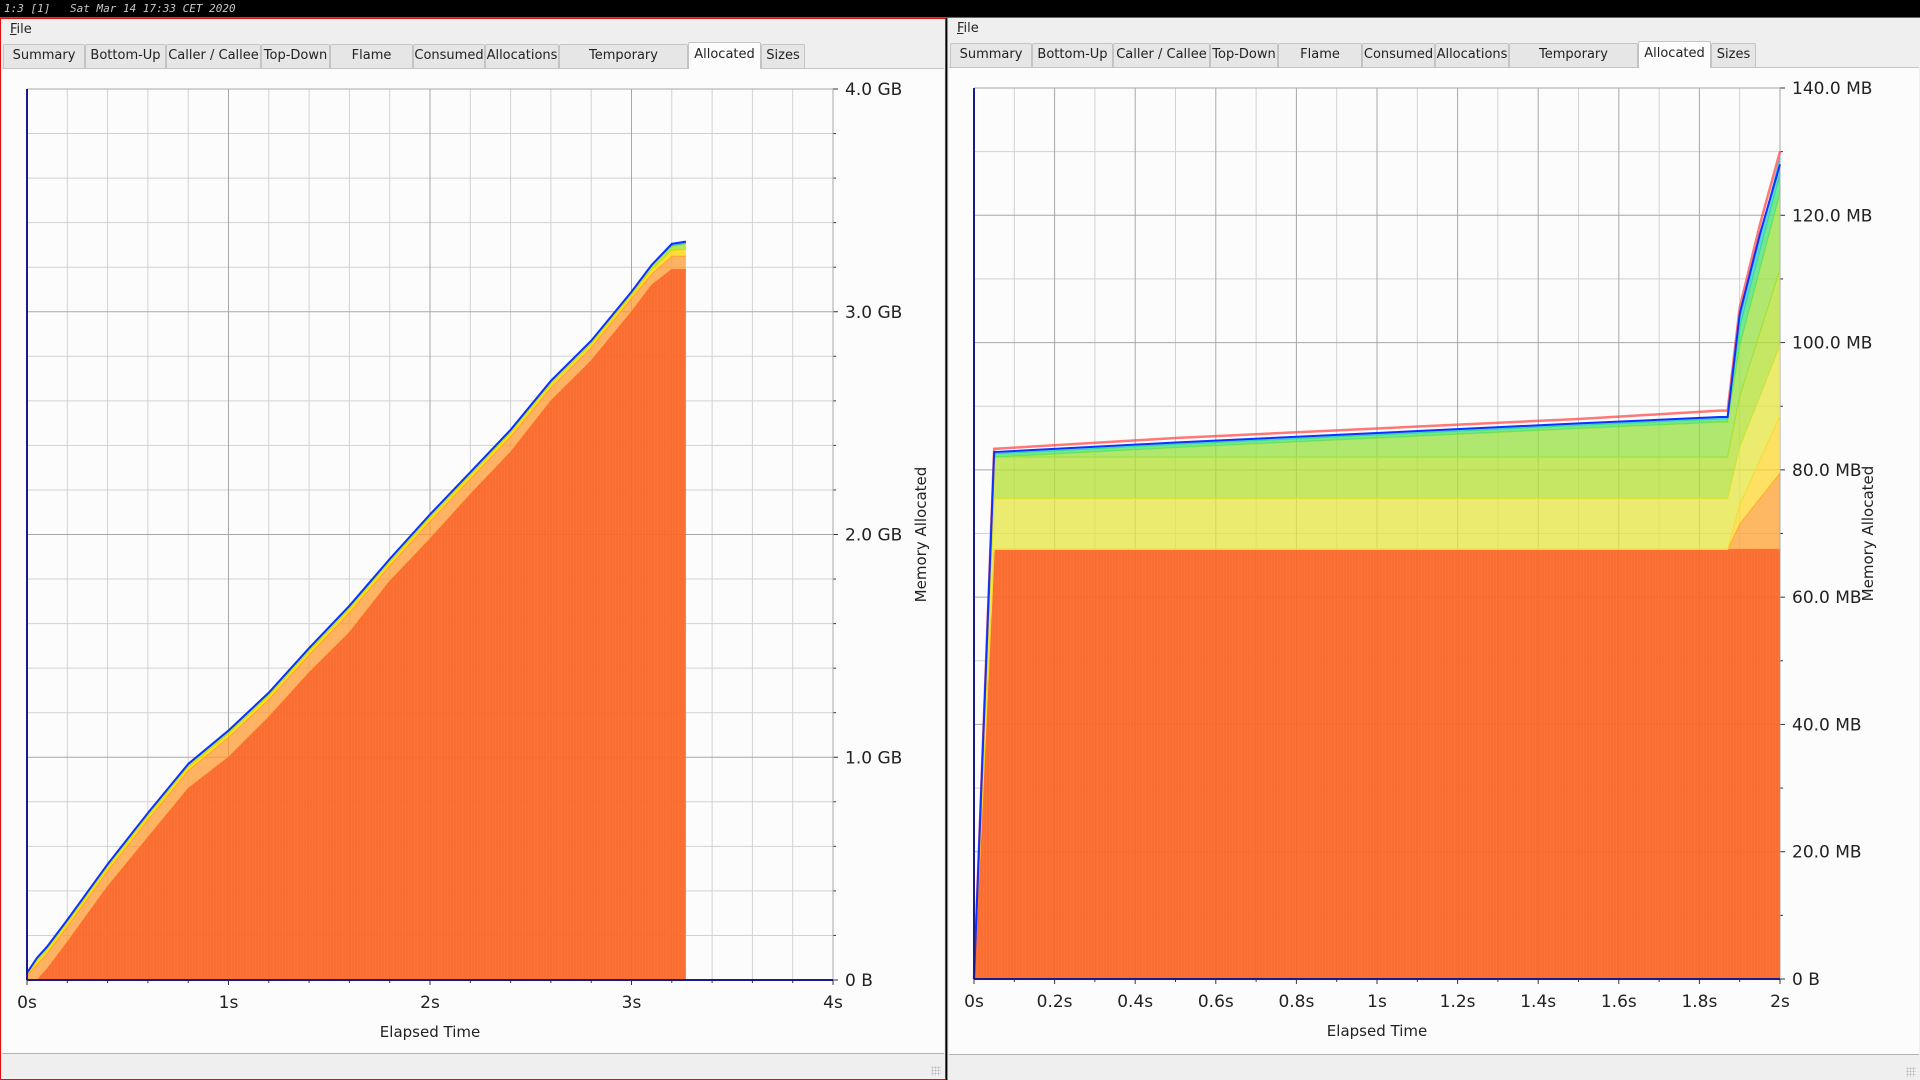 The image size is (1920, 1080). What do you see at coordinates (1699, 1002) in the screenshot?
I see `x-tick-label: 1.8s` at bounding box center [1699, 1002].